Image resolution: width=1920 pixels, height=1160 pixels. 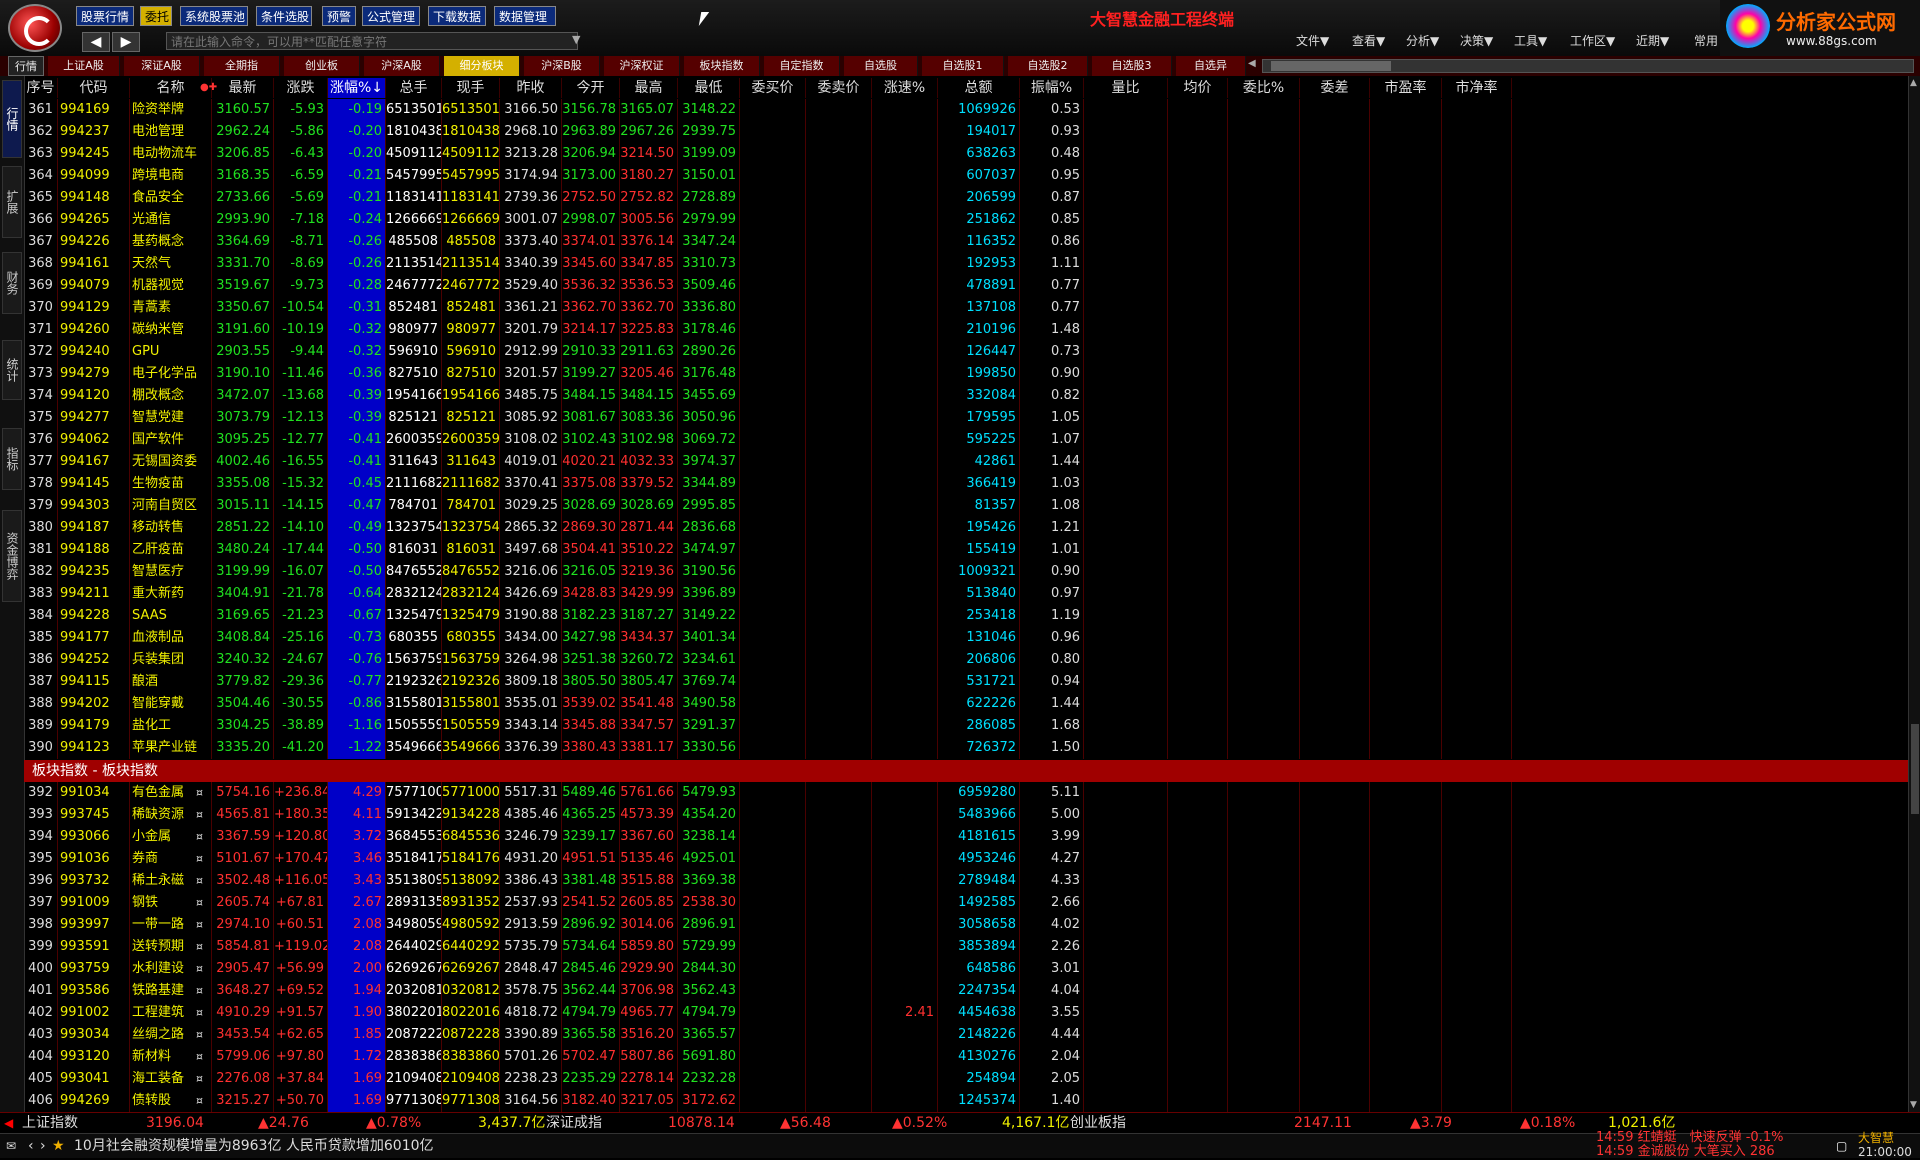 What do you see at coordinates (1913, 83) in the screenshot?
I see `scroll-up-icon: ▲` at bounding box center [1913, 83].